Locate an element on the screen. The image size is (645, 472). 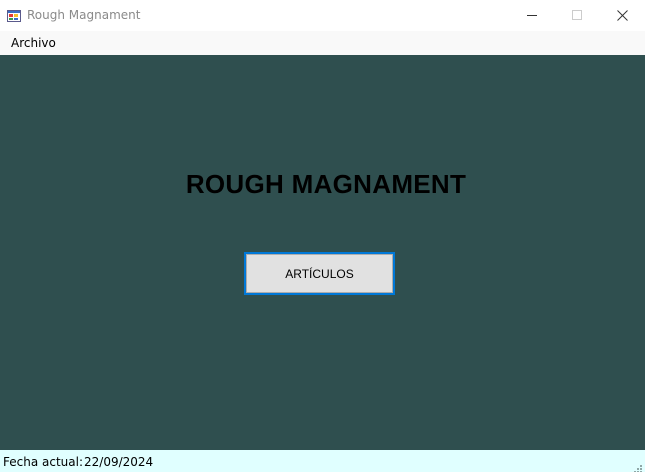
app-icon is located at coordinates (14, 15).